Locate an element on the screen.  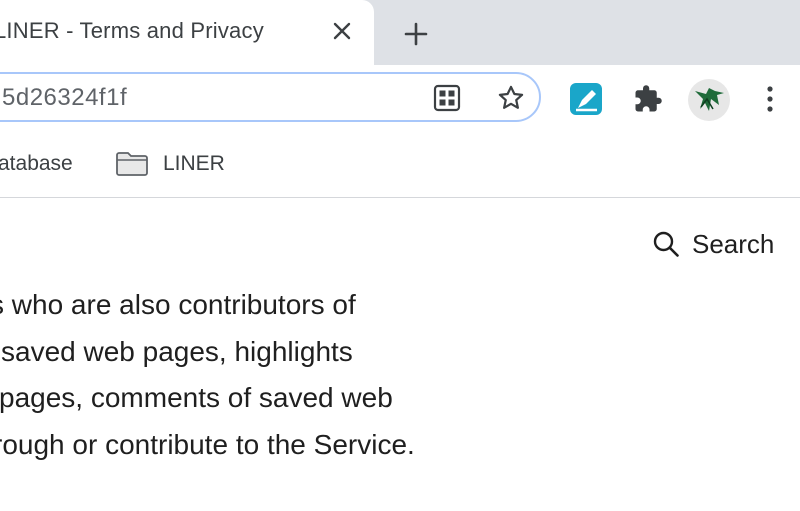
tab-strip: LINER - Terms and Privacy is located at coordinates (400, 32).